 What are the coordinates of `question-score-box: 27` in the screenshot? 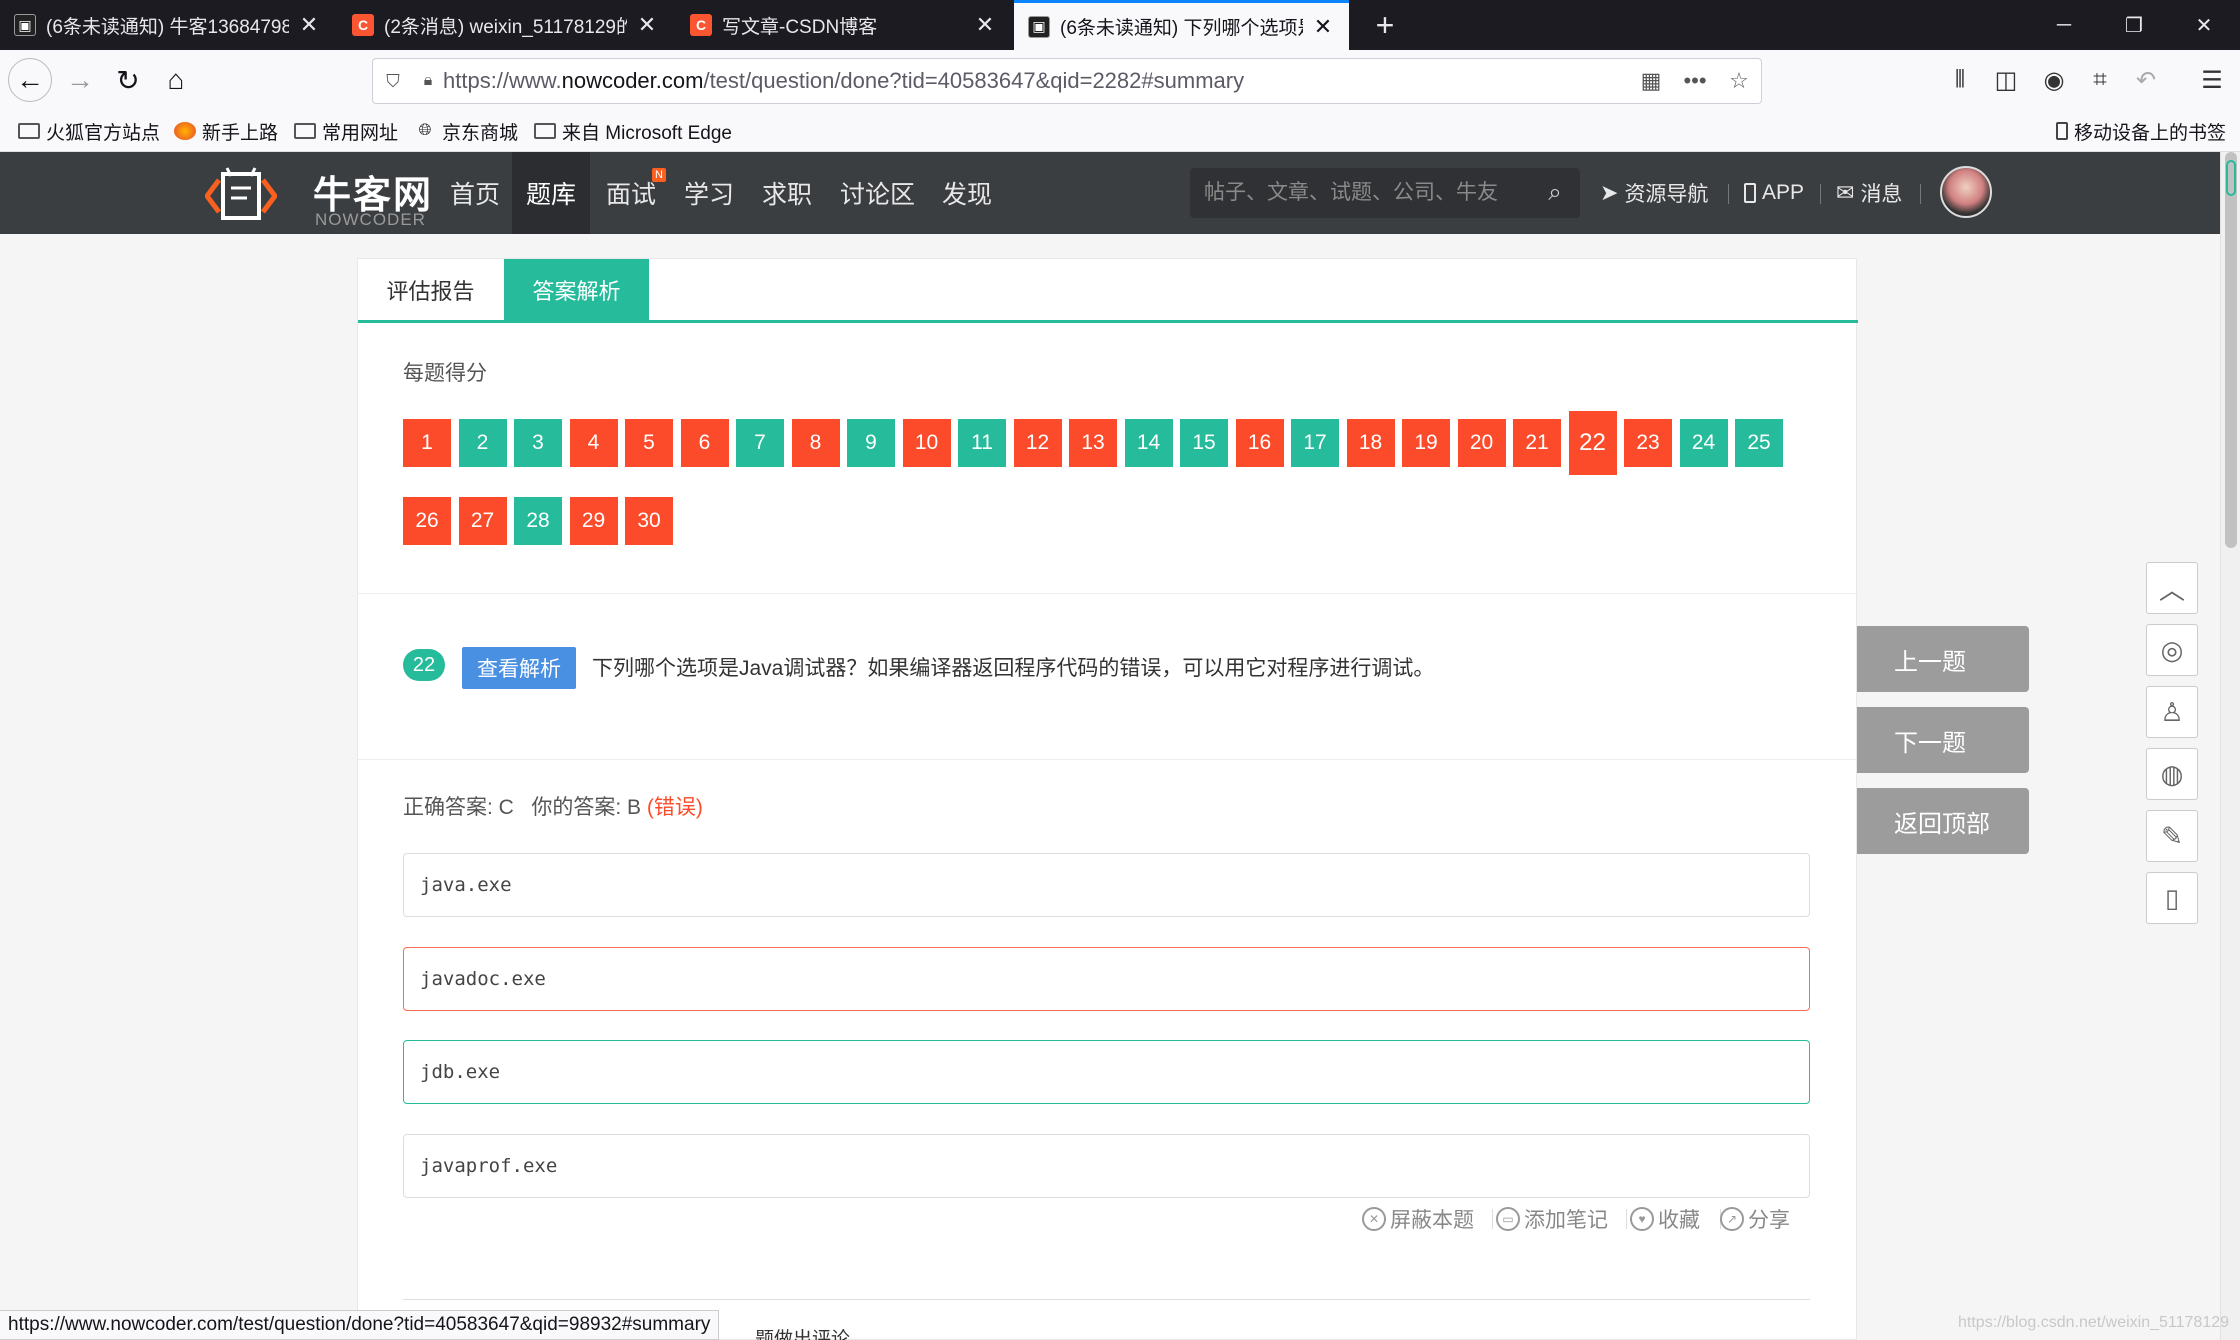 It's located at (482, 521).